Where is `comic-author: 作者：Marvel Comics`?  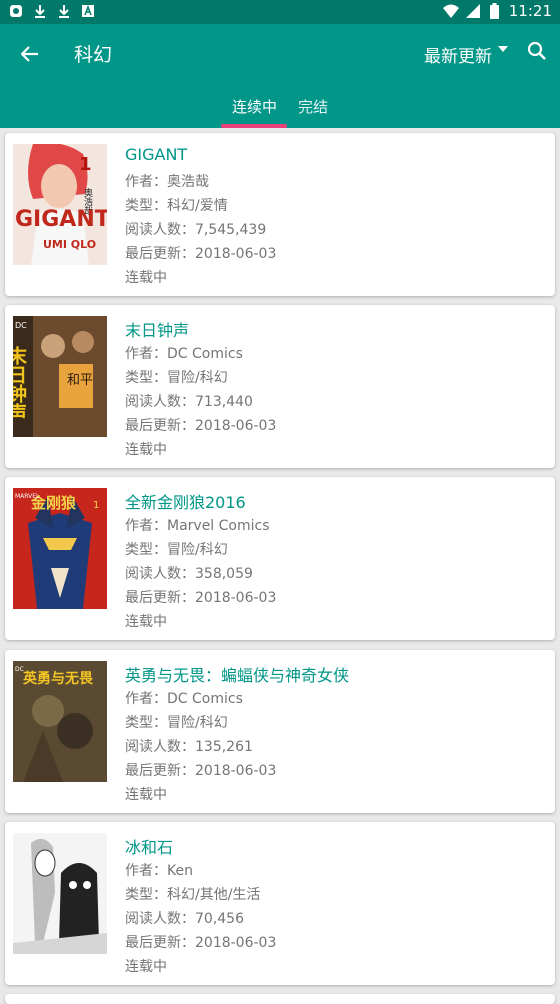
comic-author: 作者：Marvel Comics is located at coordinates (197, 526).